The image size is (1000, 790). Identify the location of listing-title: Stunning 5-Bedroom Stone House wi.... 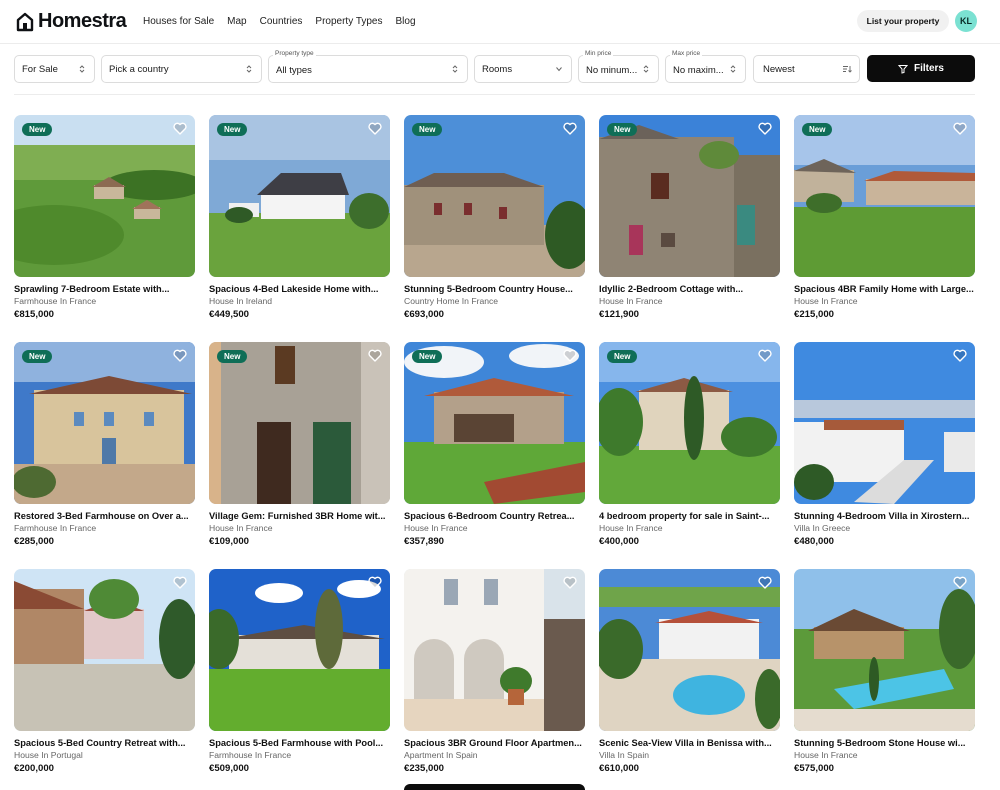
(884, 743).